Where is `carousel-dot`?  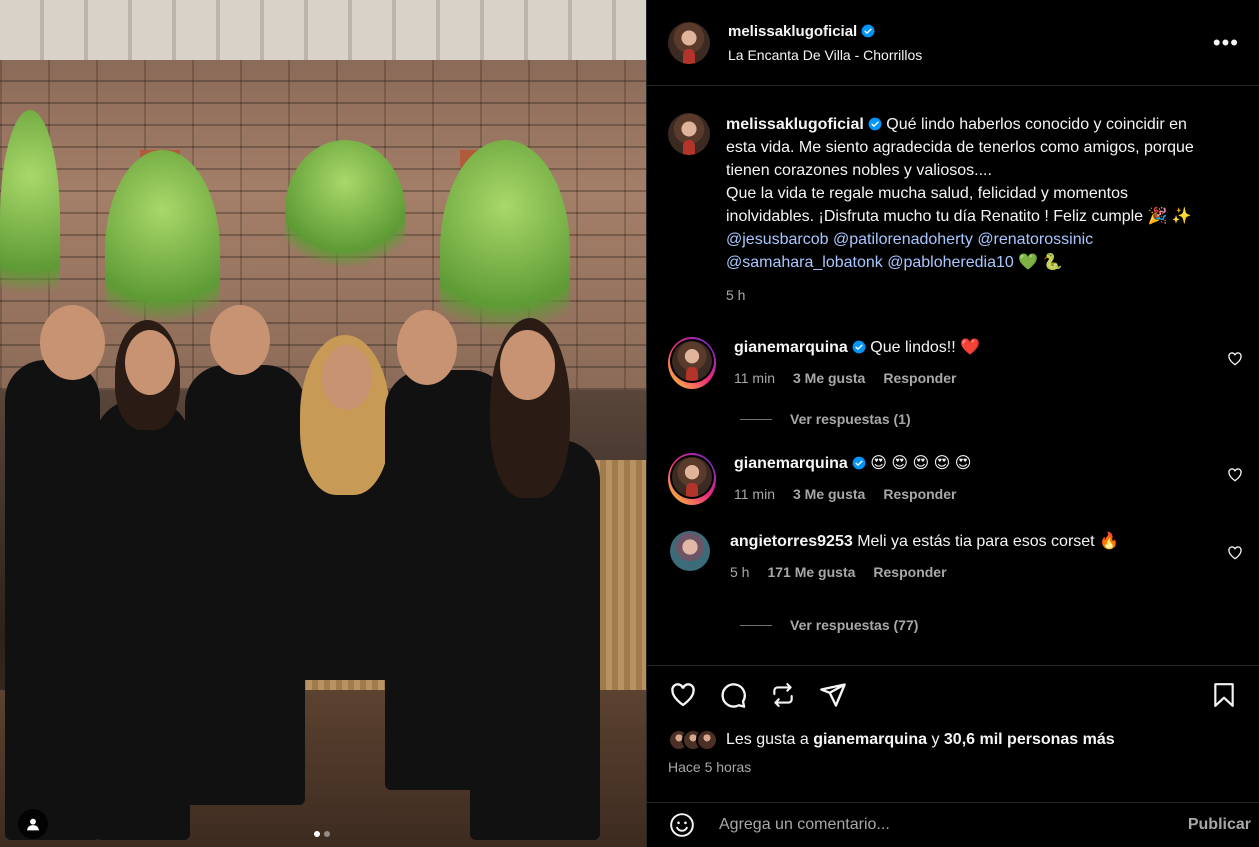 carousel-dot is located at coordinates (327, 834).